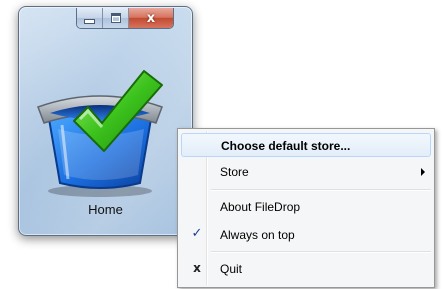 The image size is (443, 289). Describe the element at coordinates (306, 269) in the screenshot. I see `menu-item-quit: x Quit` at that location.